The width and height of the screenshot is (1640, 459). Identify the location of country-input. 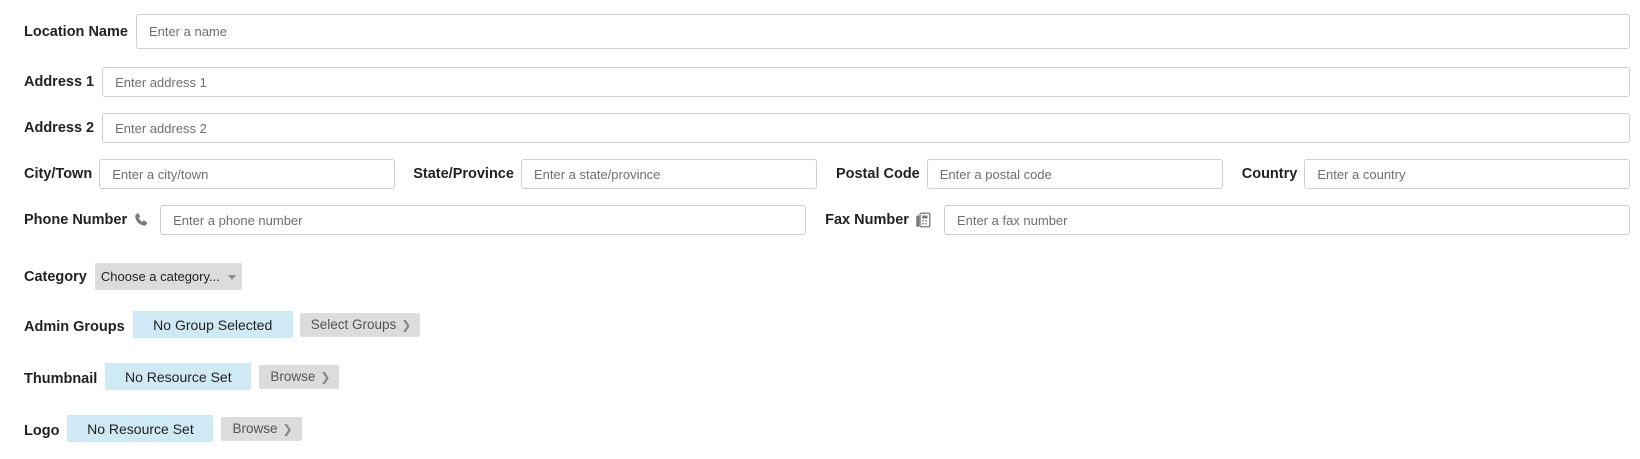
(1467, 174).